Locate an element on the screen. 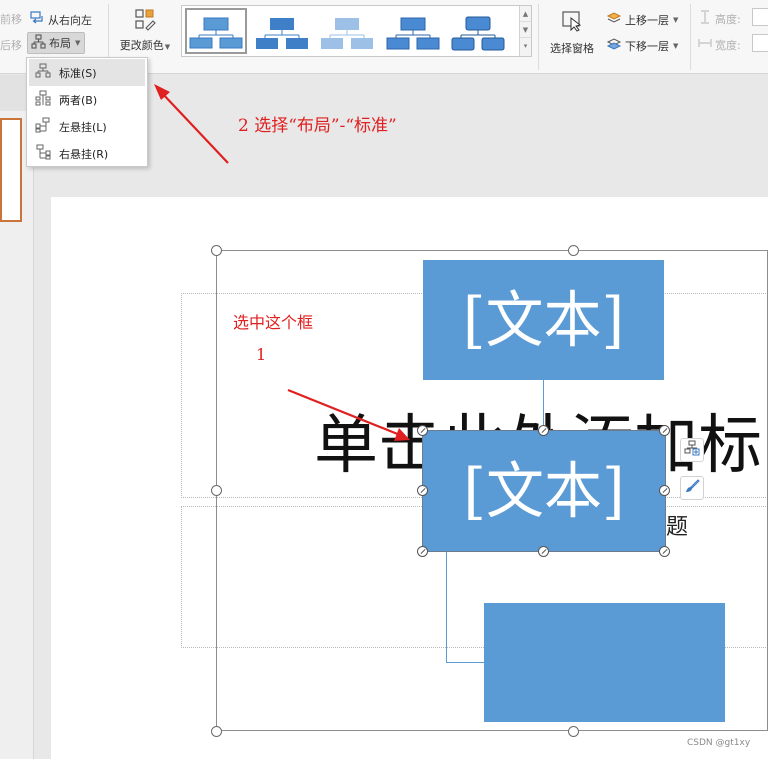 The image size is (768, 759). annotation-step2: 2 选择“布局”-“标准” is located at coordinates (317, 126).